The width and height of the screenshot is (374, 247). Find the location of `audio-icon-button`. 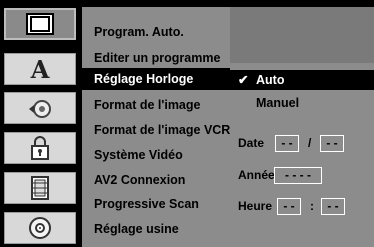

audio-icon-button is located at coordinates (40, 108).